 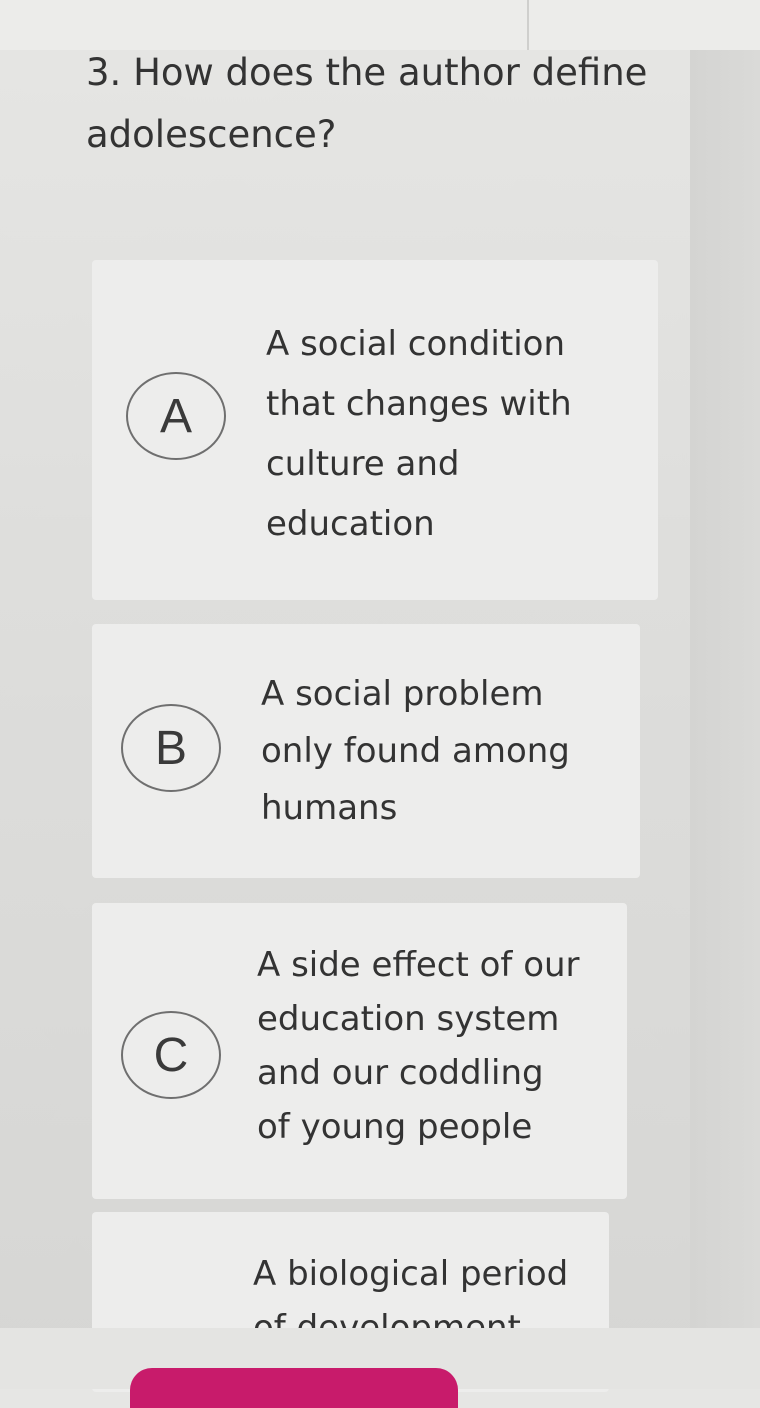 What do you see at coordinates (171, 1055) in the screenshot?
I see `option-letter-c: C` at bounding box center [171, 1055].